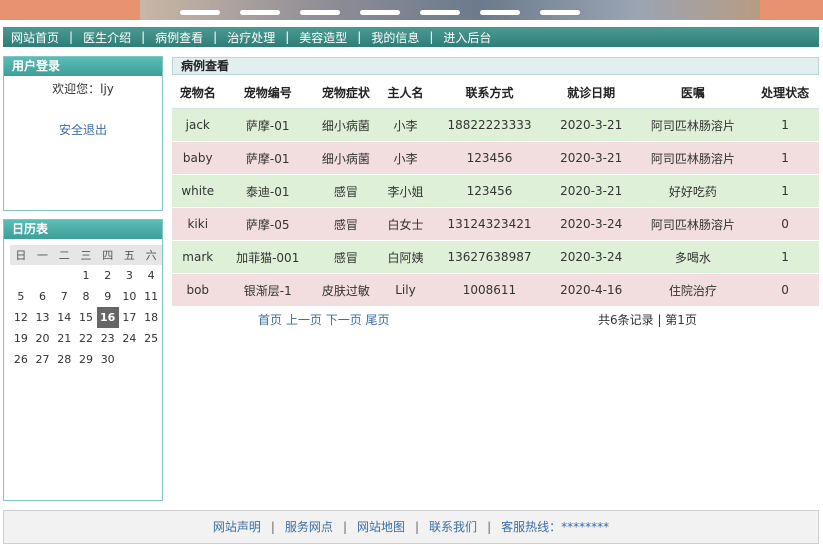 The height and width of the screenshot is (545, 823). Describe the element at coordinates (43, 296) in the screenshot. I see `calendar-day: 6` at that location.